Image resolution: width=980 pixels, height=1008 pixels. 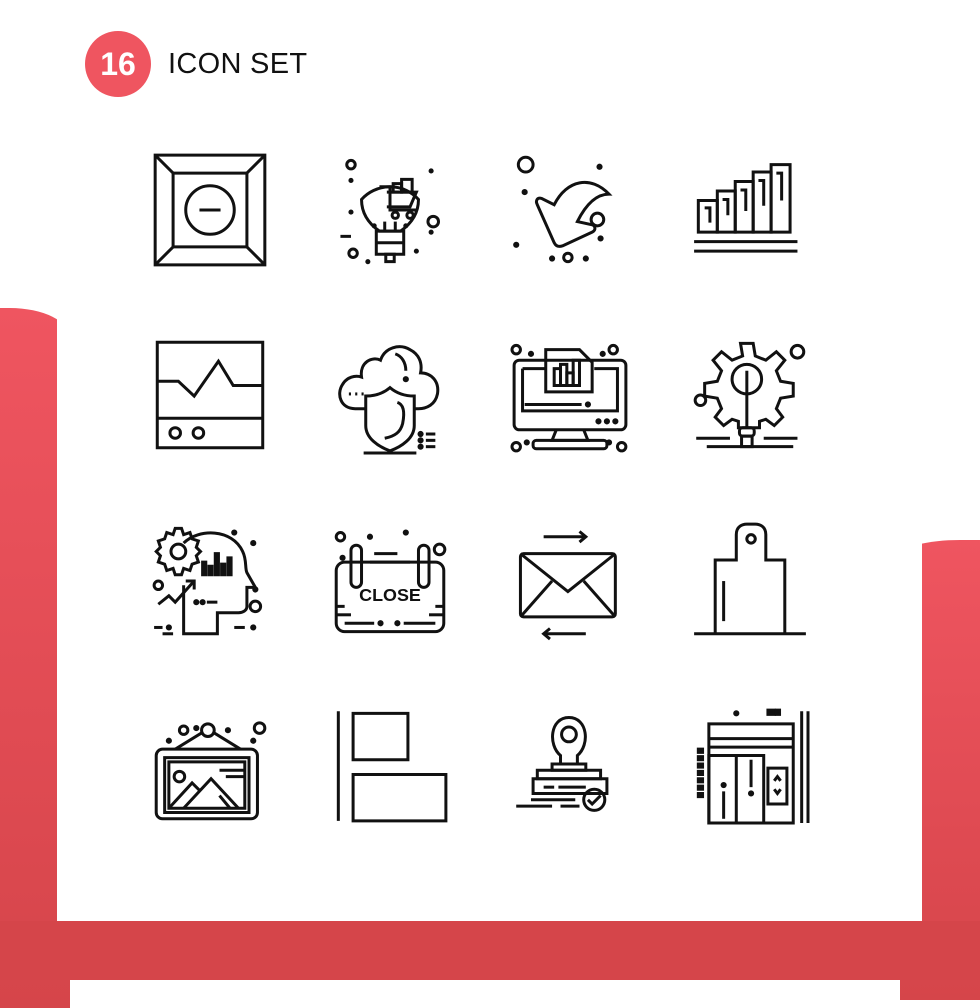 What do you see at coordinates (390, 765) in the screenshot?
I see `align-left-icon` at bounding box center [390, 765].